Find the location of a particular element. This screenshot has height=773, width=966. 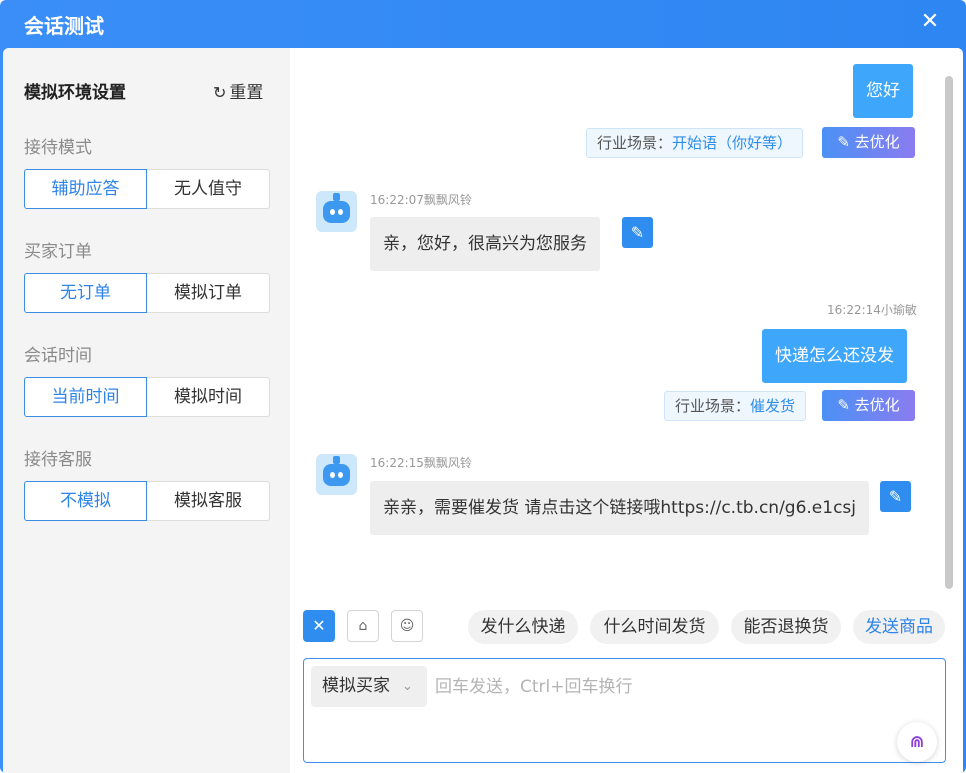

role-select: 模拟买家 ⌄ is located at coordinates (369, 686).